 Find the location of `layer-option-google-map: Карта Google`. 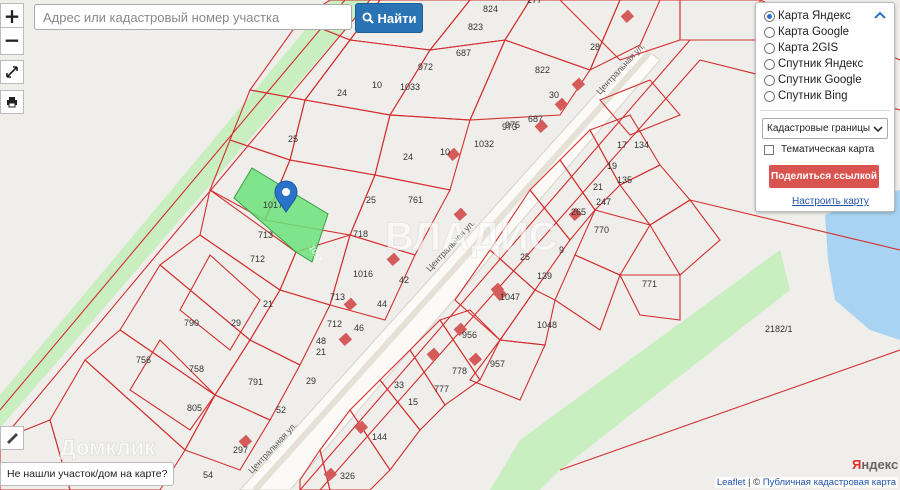

layer-option-google-map: Карта Google is located at coordinates (806, 32).